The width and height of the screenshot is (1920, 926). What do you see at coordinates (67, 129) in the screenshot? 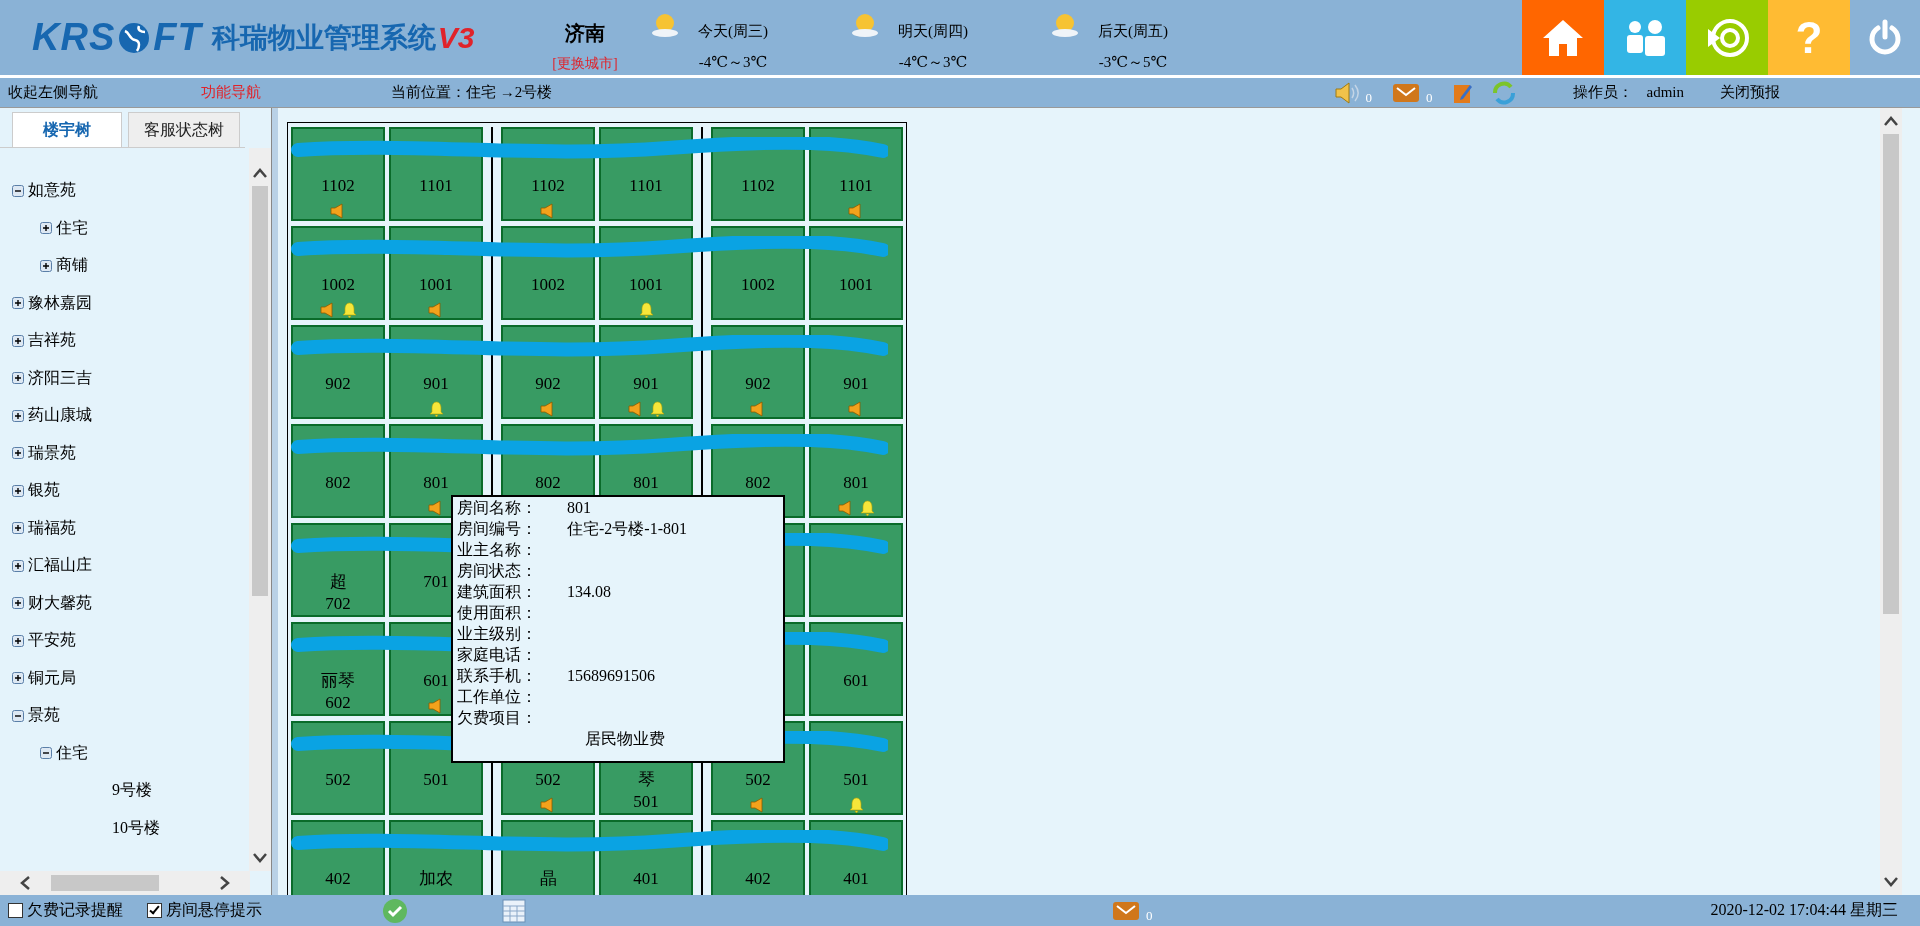
I see `sidebar-tab: 楼宇树` at bounding box center [67, 129].